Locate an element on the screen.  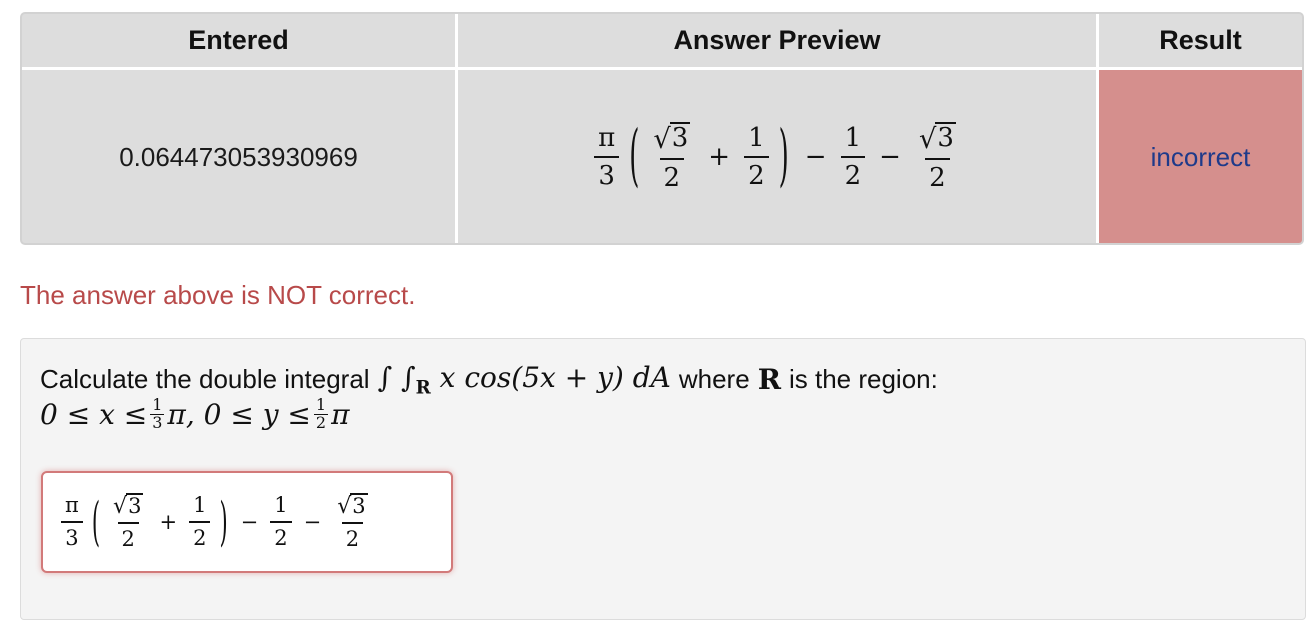
preview-right-paren: ) is located at coordinates (783, 157).